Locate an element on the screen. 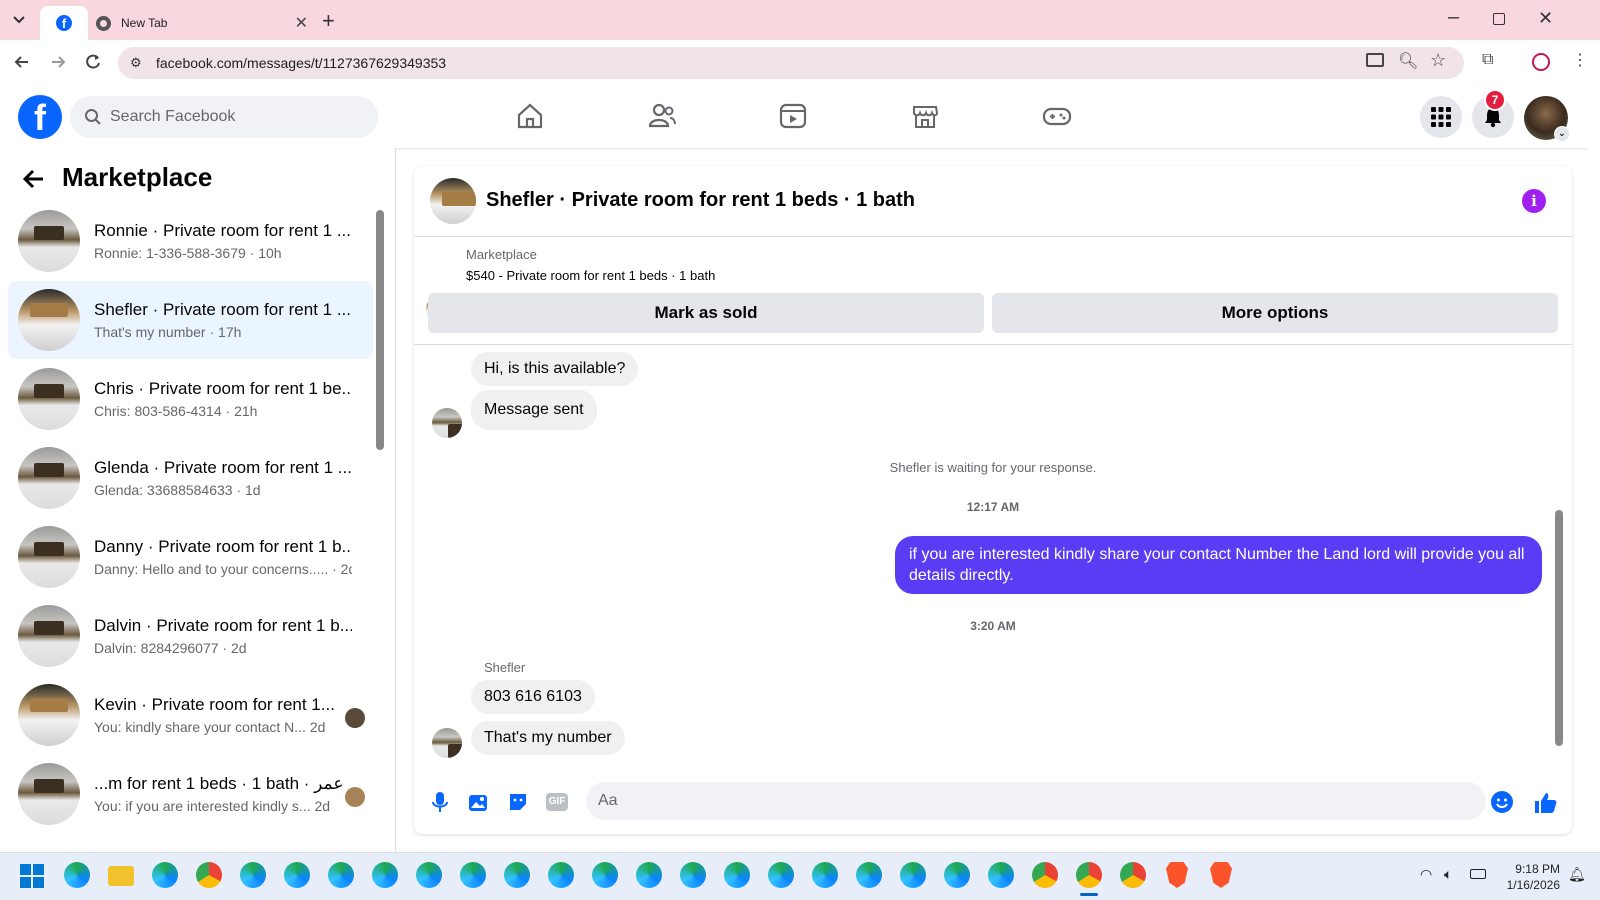 This screenshot has height=900, width=1600. chat-avatar is located at coordinates (453, 201).